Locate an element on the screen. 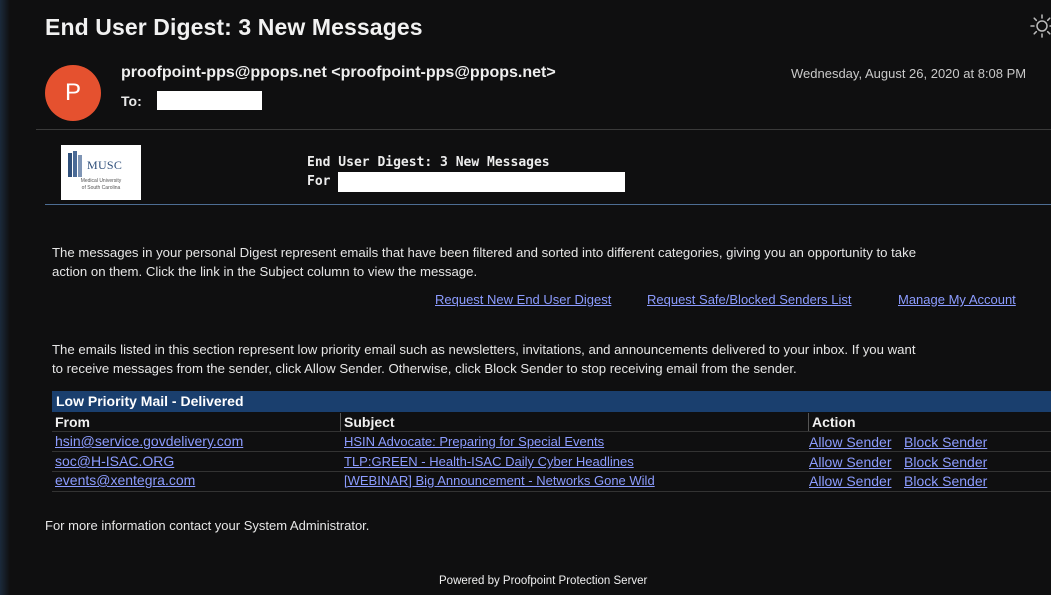 The image size is (1051, 595). powered-by: Powered by Proofpoint Protection Server is located at coordinates (543, 581).